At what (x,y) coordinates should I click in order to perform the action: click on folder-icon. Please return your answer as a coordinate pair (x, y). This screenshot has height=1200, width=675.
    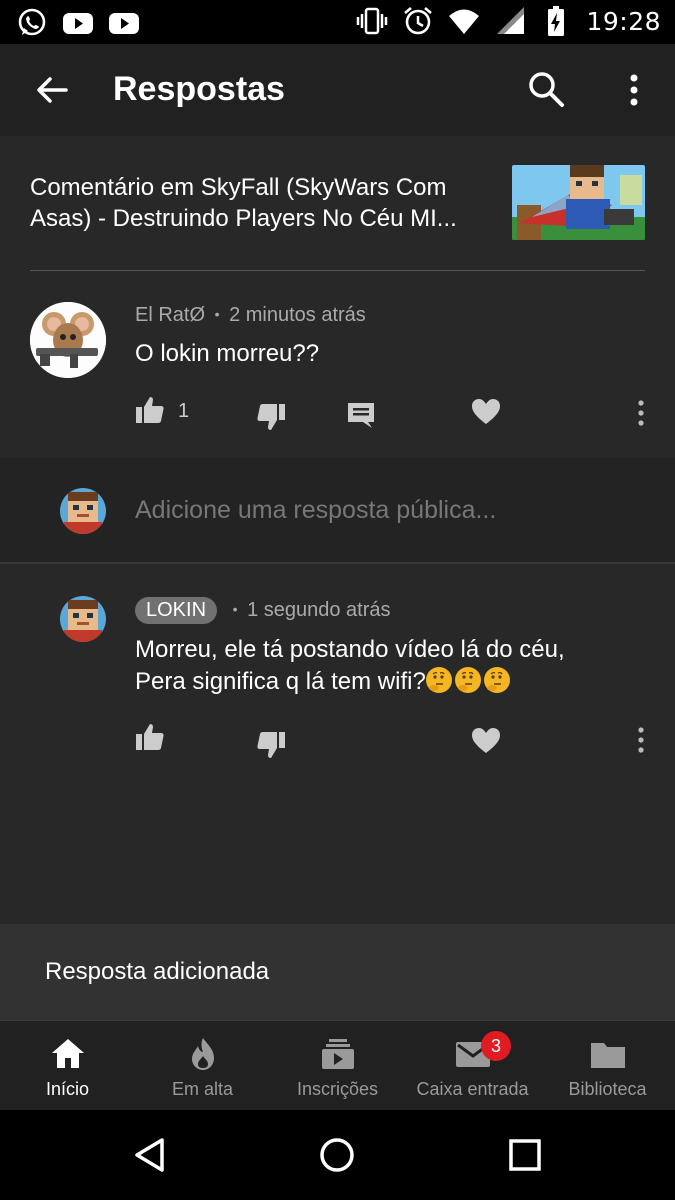
    Looking at the image, I should click on (607, 1055).